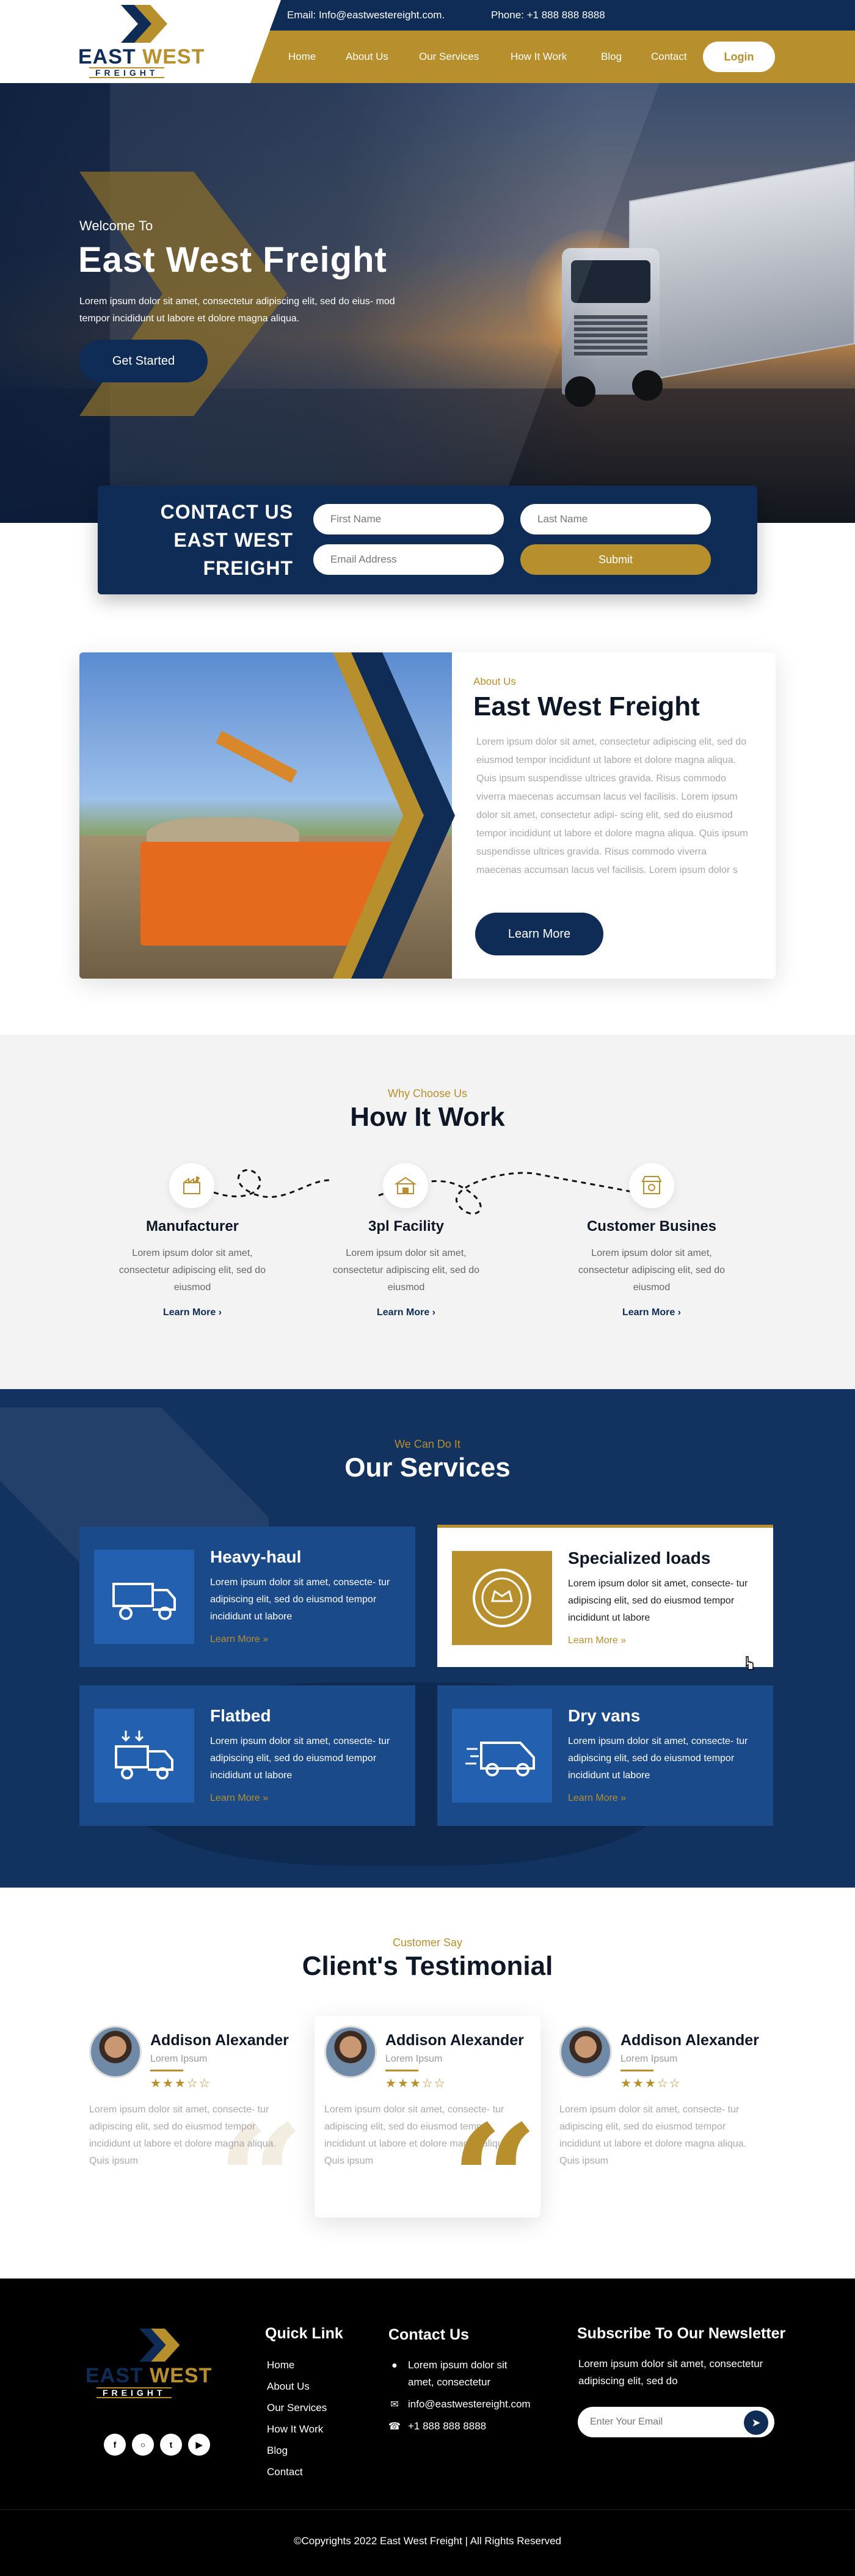 This screenshot has height=2576, width=855. Describe the element at coordinates (241, 1716) in the screenshot. I see `service-title: Flatbed` at that location.